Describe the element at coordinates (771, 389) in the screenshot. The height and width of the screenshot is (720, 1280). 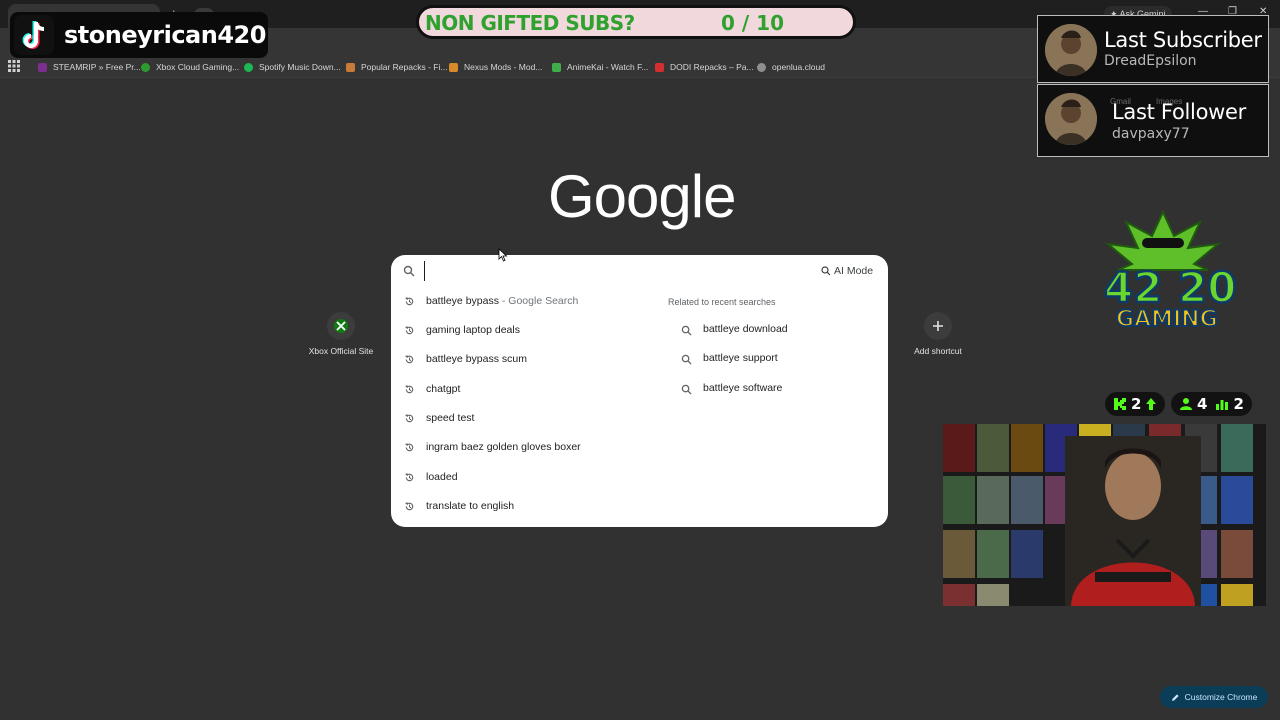
I see `related-suggestion: battleye software` at that location.